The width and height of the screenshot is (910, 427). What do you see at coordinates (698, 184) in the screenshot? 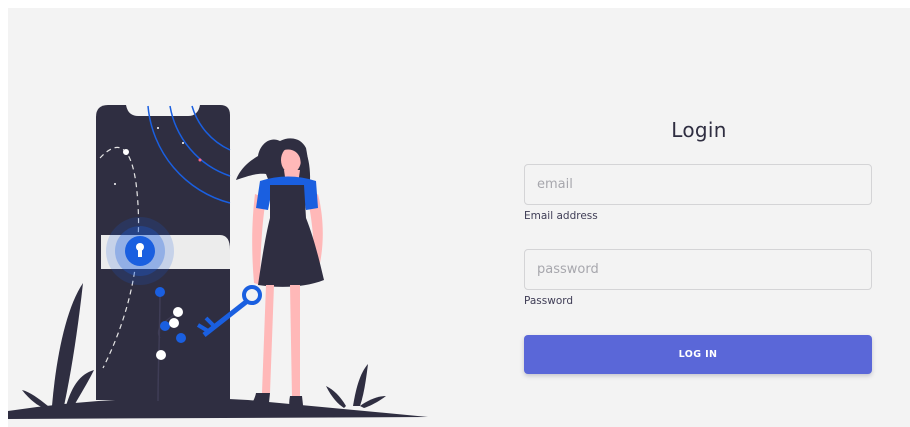
I see `email-input` at bounding box center [698, 184].